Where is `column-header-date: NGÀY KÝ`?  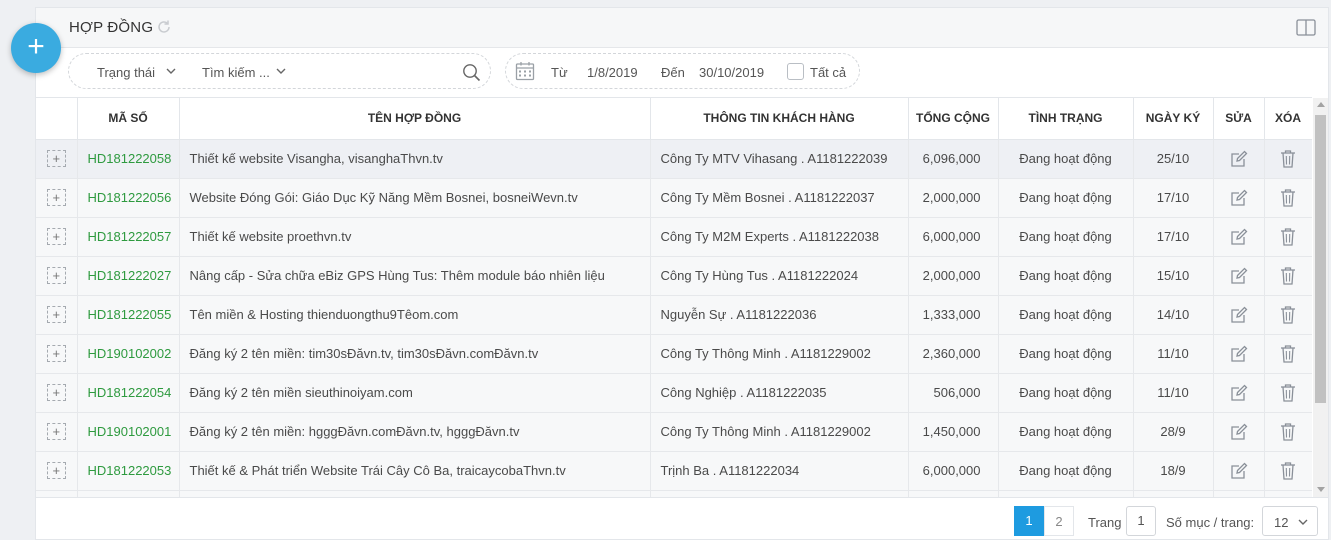
column-header-date: NGÀY KÝ is located at coordinates (1173, 119).